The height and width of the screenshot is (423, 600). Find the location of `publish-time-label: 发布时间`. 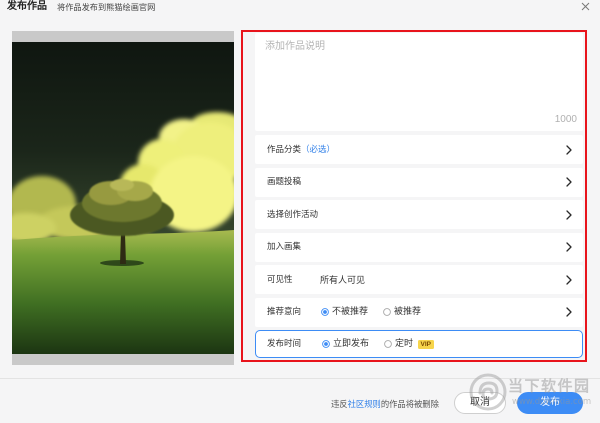

publish-time-label: 发布时间 is located at coordinates (284, 344).